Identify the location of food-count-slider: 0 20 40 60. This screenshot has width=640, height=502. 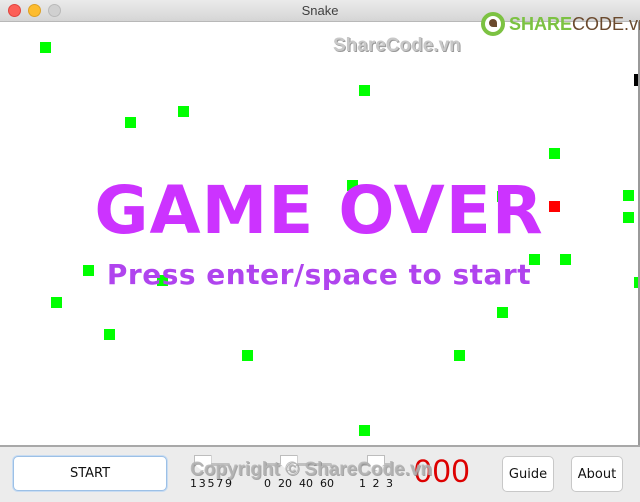
(299, 476).